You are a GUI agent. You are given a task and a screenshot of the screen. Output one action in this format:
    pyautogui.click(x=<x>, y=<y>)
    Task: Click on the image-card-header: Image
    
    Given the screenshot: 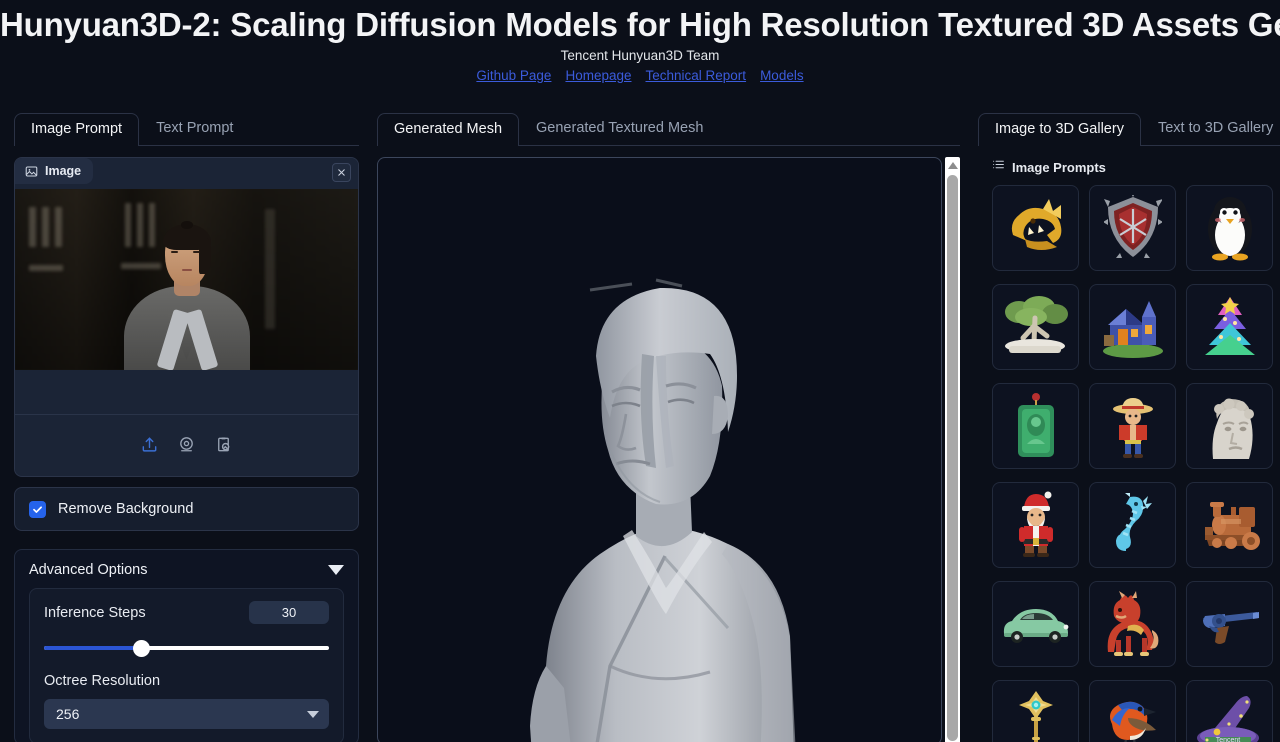 What is the action you would take?
    pyautogui.click(x=186, y=173)
    